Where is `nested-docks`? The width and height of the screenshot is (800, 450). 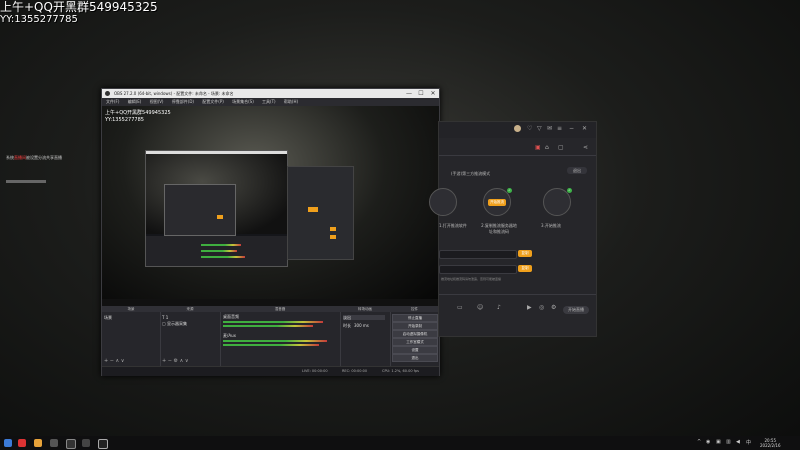
nested-docks is located at coordinates (216, 251).